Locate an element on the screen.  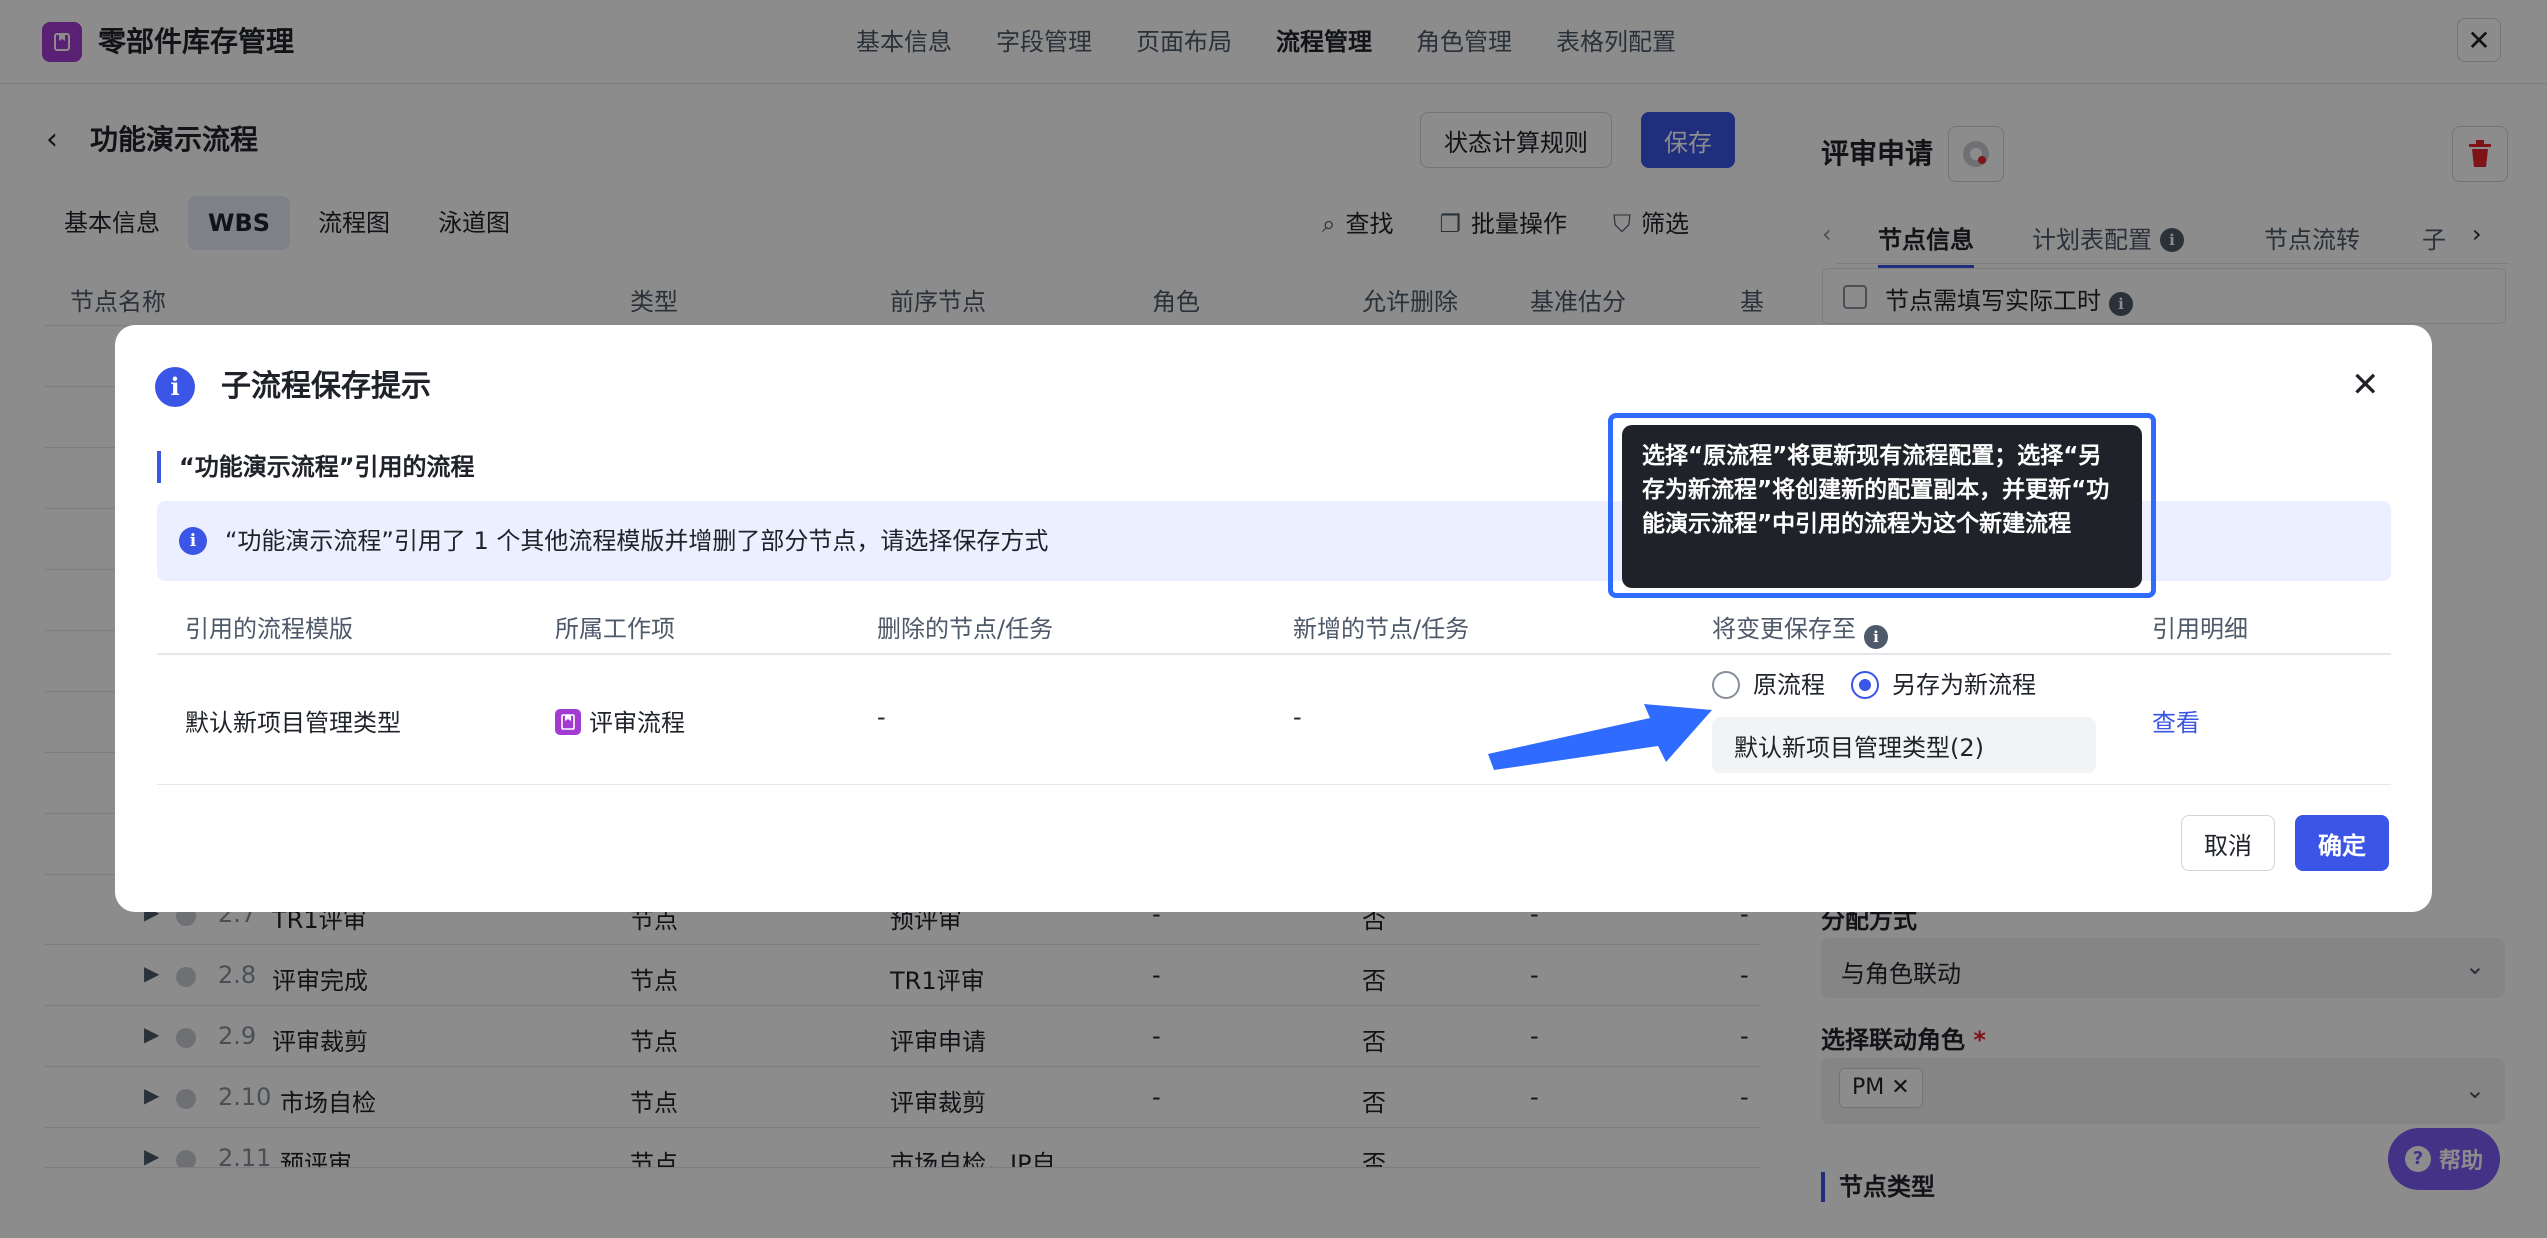
cancel-button: 取消 is located at coordinates (2228, 843).